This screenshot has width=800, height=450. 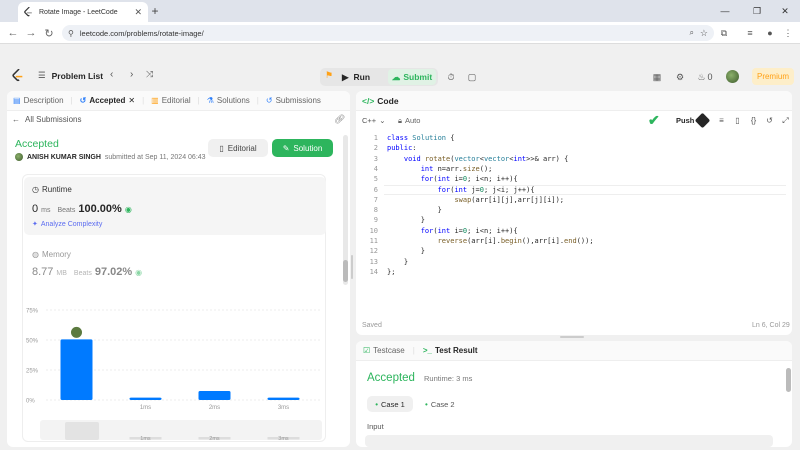 What do you see at coordinates (238, 148) in the screenshot?
I see `editorial-button: ▯ Editorial` at bounding box center [238, 148].